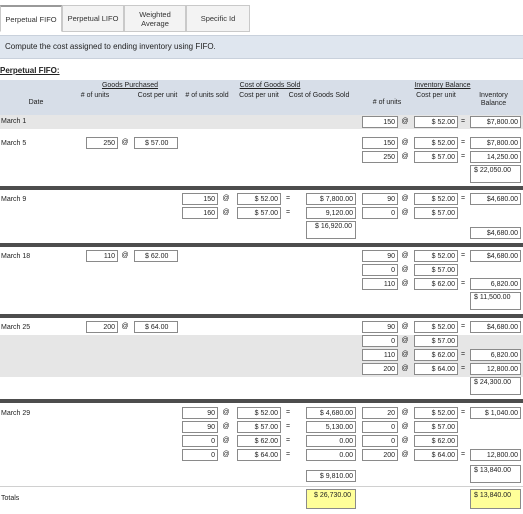 The height and width of the screenshot is (514, 523). I want to click on input-mar29-cogs-units-4: 0, so click(200, 455).